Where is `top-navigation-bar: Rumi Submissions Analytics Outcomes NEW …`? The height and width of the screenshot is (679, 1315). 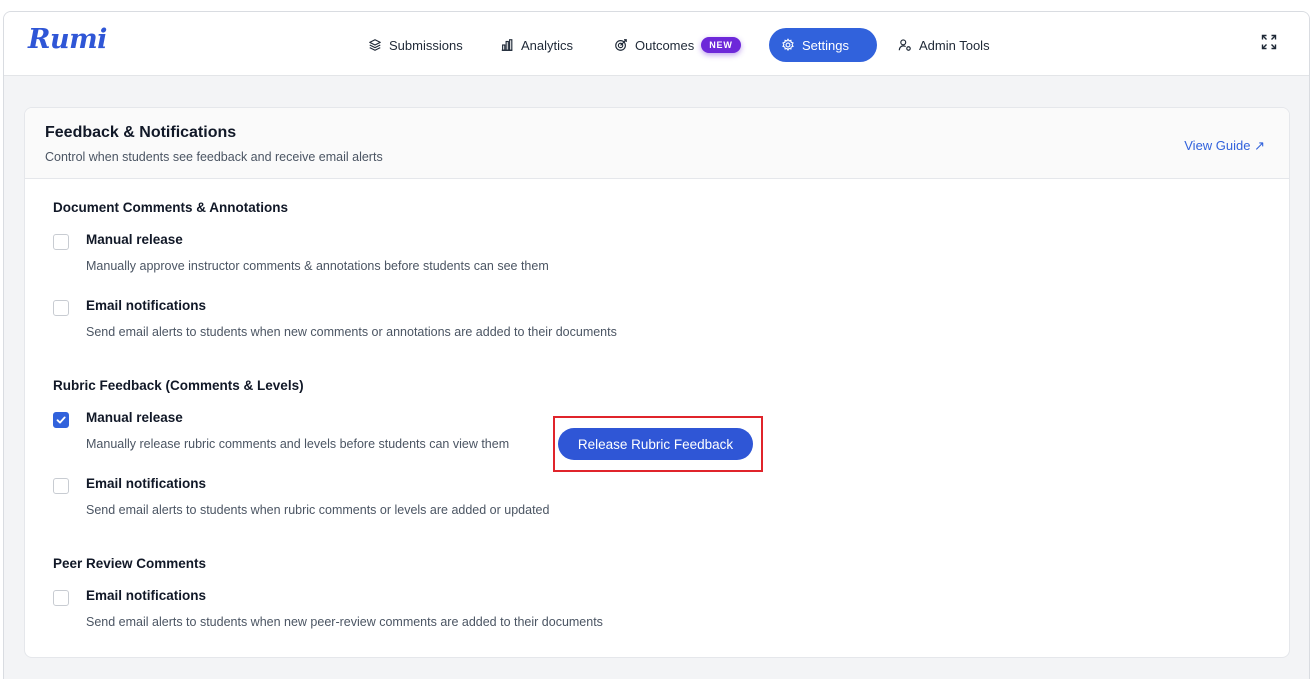
top-navigation-bar: Rumi Submissions Analytics Outcomes NEW … is located at coordinates (656, 44).